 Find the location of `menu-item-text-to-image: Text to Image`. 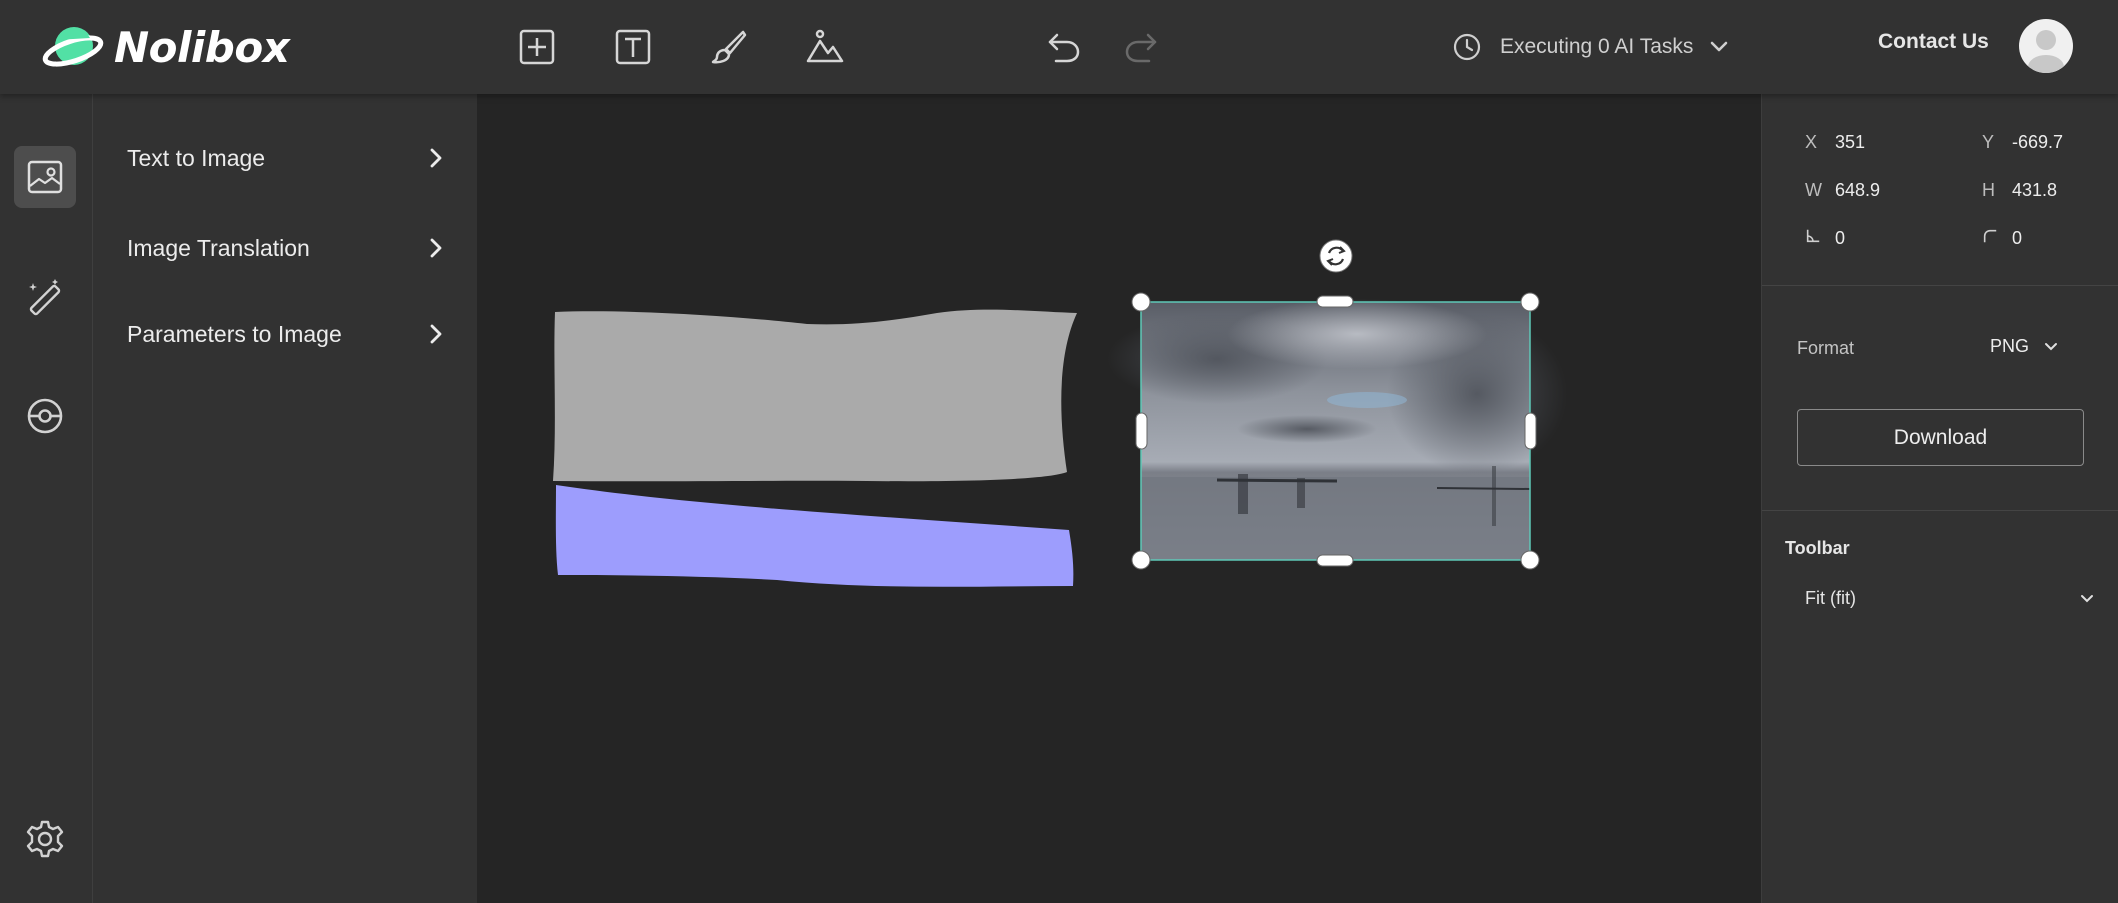

menu-item-text-to-image: Text to Image is located at coordinates (287, 158).